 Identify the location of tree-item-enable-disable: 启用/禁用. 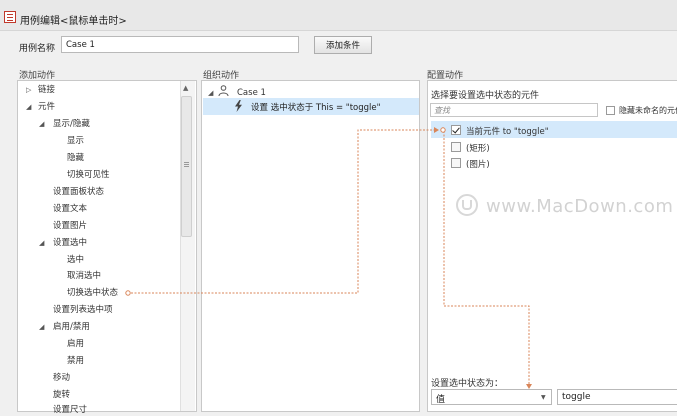
(71, 327).